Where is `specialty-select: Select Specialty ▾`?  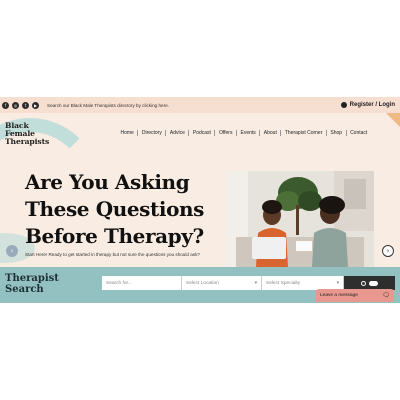
specialty-select: Select Specialty ▾ is located at coordinates (303, 283).